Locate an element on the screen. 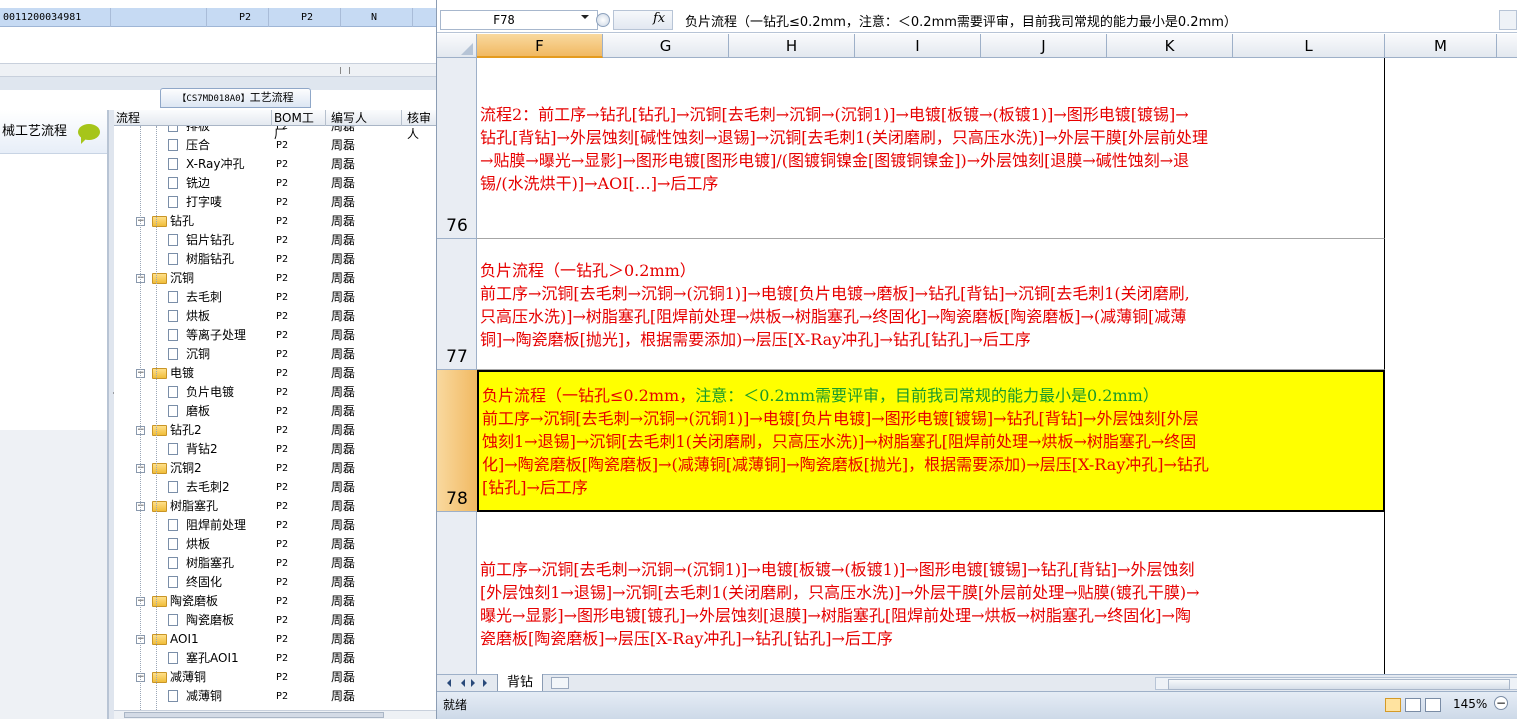  row-header-78: 78 is located at coordinates (457, 441).